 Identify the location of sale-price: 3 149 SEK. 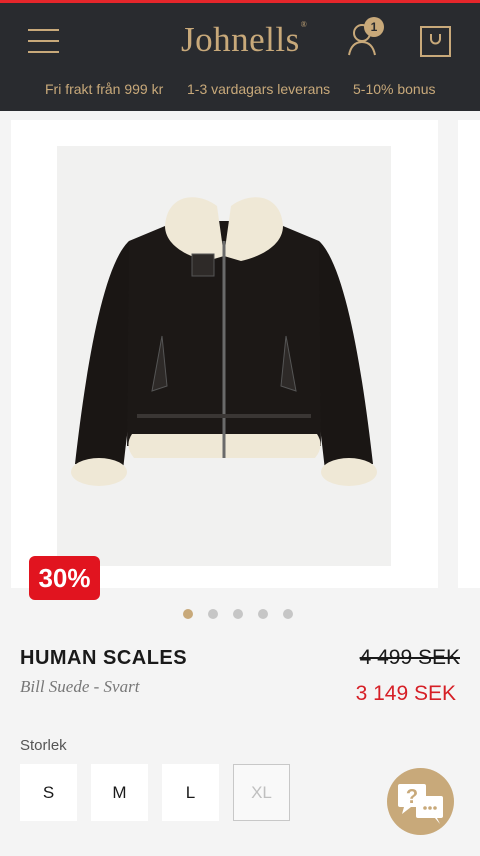
(405, 693).